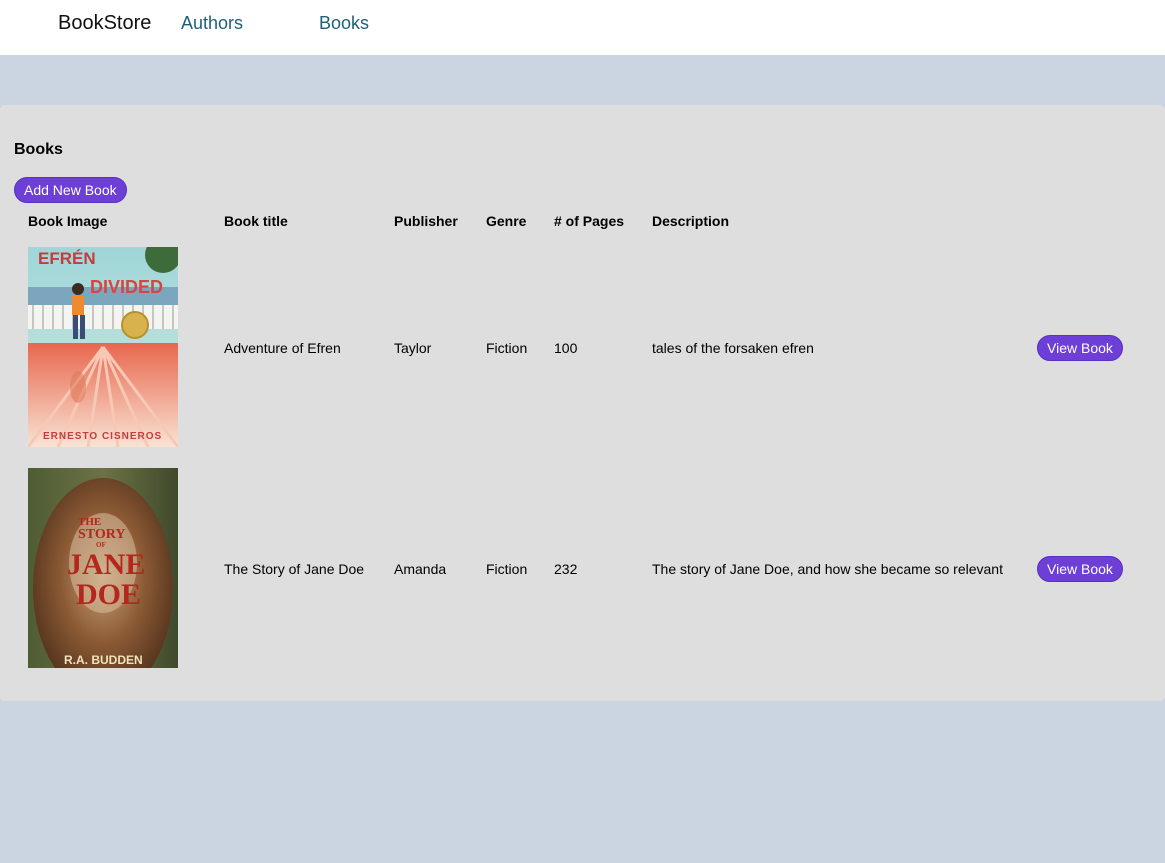 This screenshot has width=1165, height=863. I want to click on svg-text: DIVIDED, so click(126, 287).